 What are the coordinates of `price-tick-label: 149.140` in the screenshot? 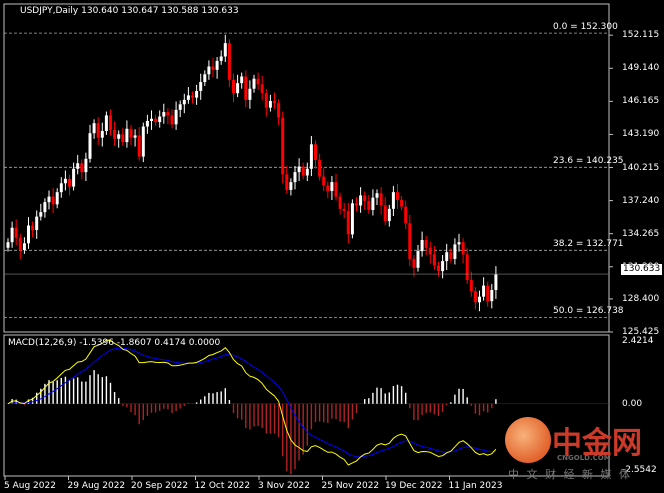 It's located at (641, 68).